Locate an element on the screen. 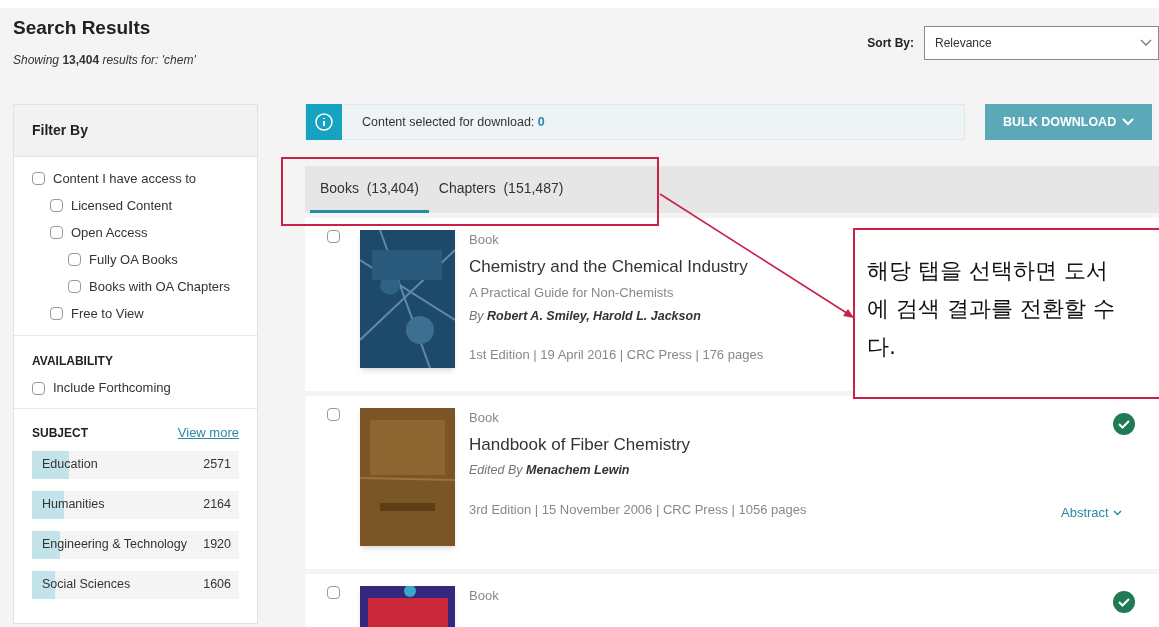 The image size is (1159, 627). results-summary: Showing 13,404 results for: 'chem' is located at coordinates (104, 60).